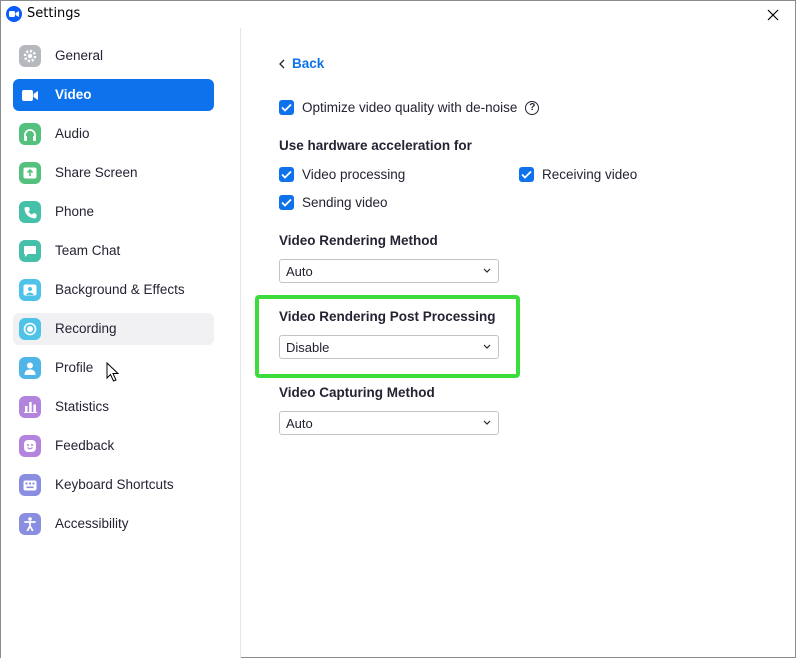  Describe the element at coordinates (30, 95) in the screenshot. I see `video-icon` at that location.